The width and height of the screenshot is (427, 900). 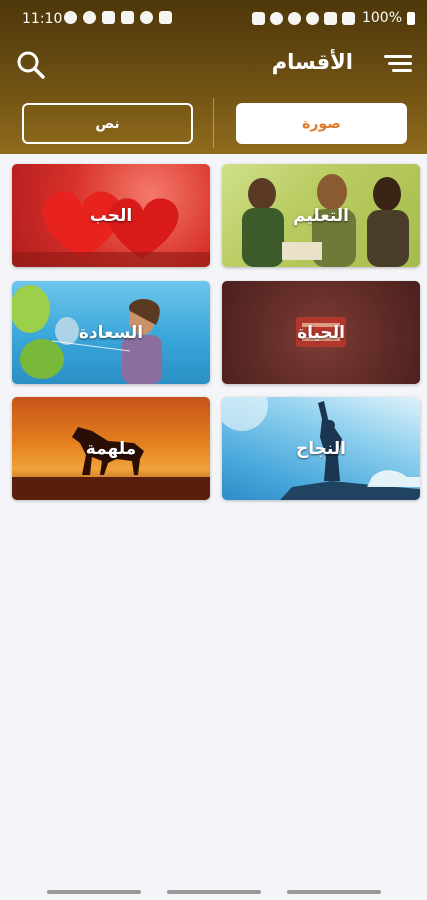 What do you see at coordinates (214, 892) in the screenshot?
I see `nav-home-handle` at bounding box center [214, 892].